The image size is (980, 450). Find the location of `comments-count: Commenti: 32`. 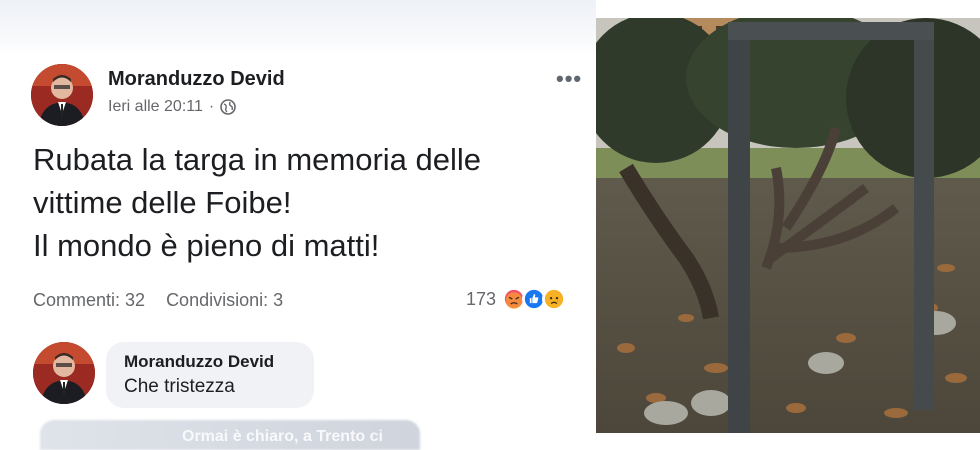

comments-count: Commenti: 32 is located at coordinates (89, 300).